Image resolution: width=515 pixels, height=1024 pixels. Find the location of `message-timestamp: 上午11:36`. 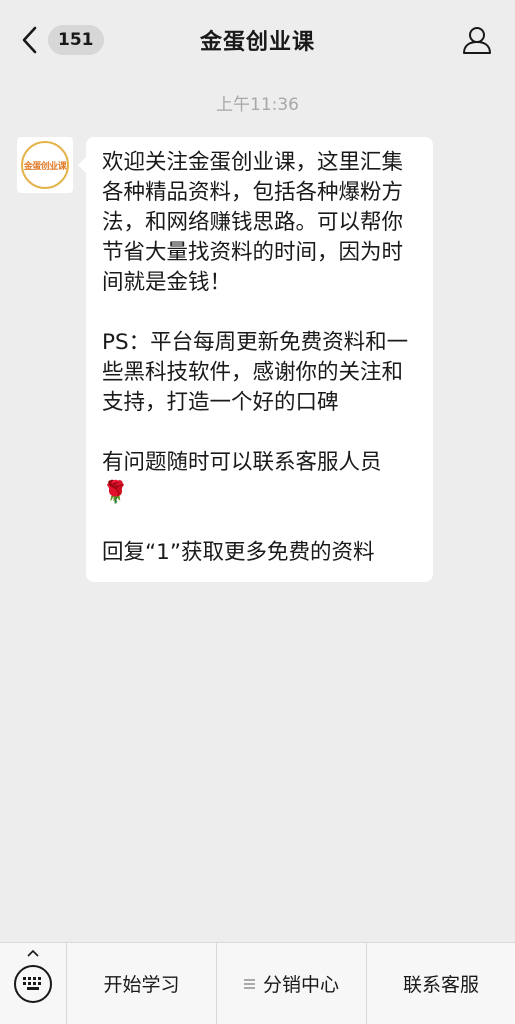

message-timestamp: 上午11:36 is located at coordinates (257, 105).